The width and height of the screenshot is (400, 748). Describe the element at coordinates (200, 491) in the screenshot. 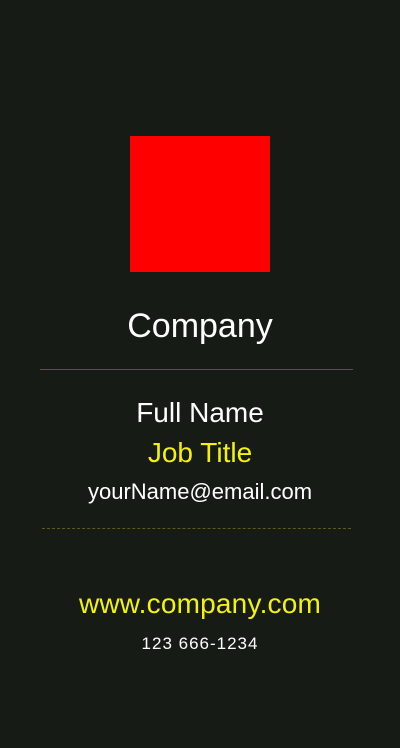

I see `email-text: yourName@email.com` at that location.